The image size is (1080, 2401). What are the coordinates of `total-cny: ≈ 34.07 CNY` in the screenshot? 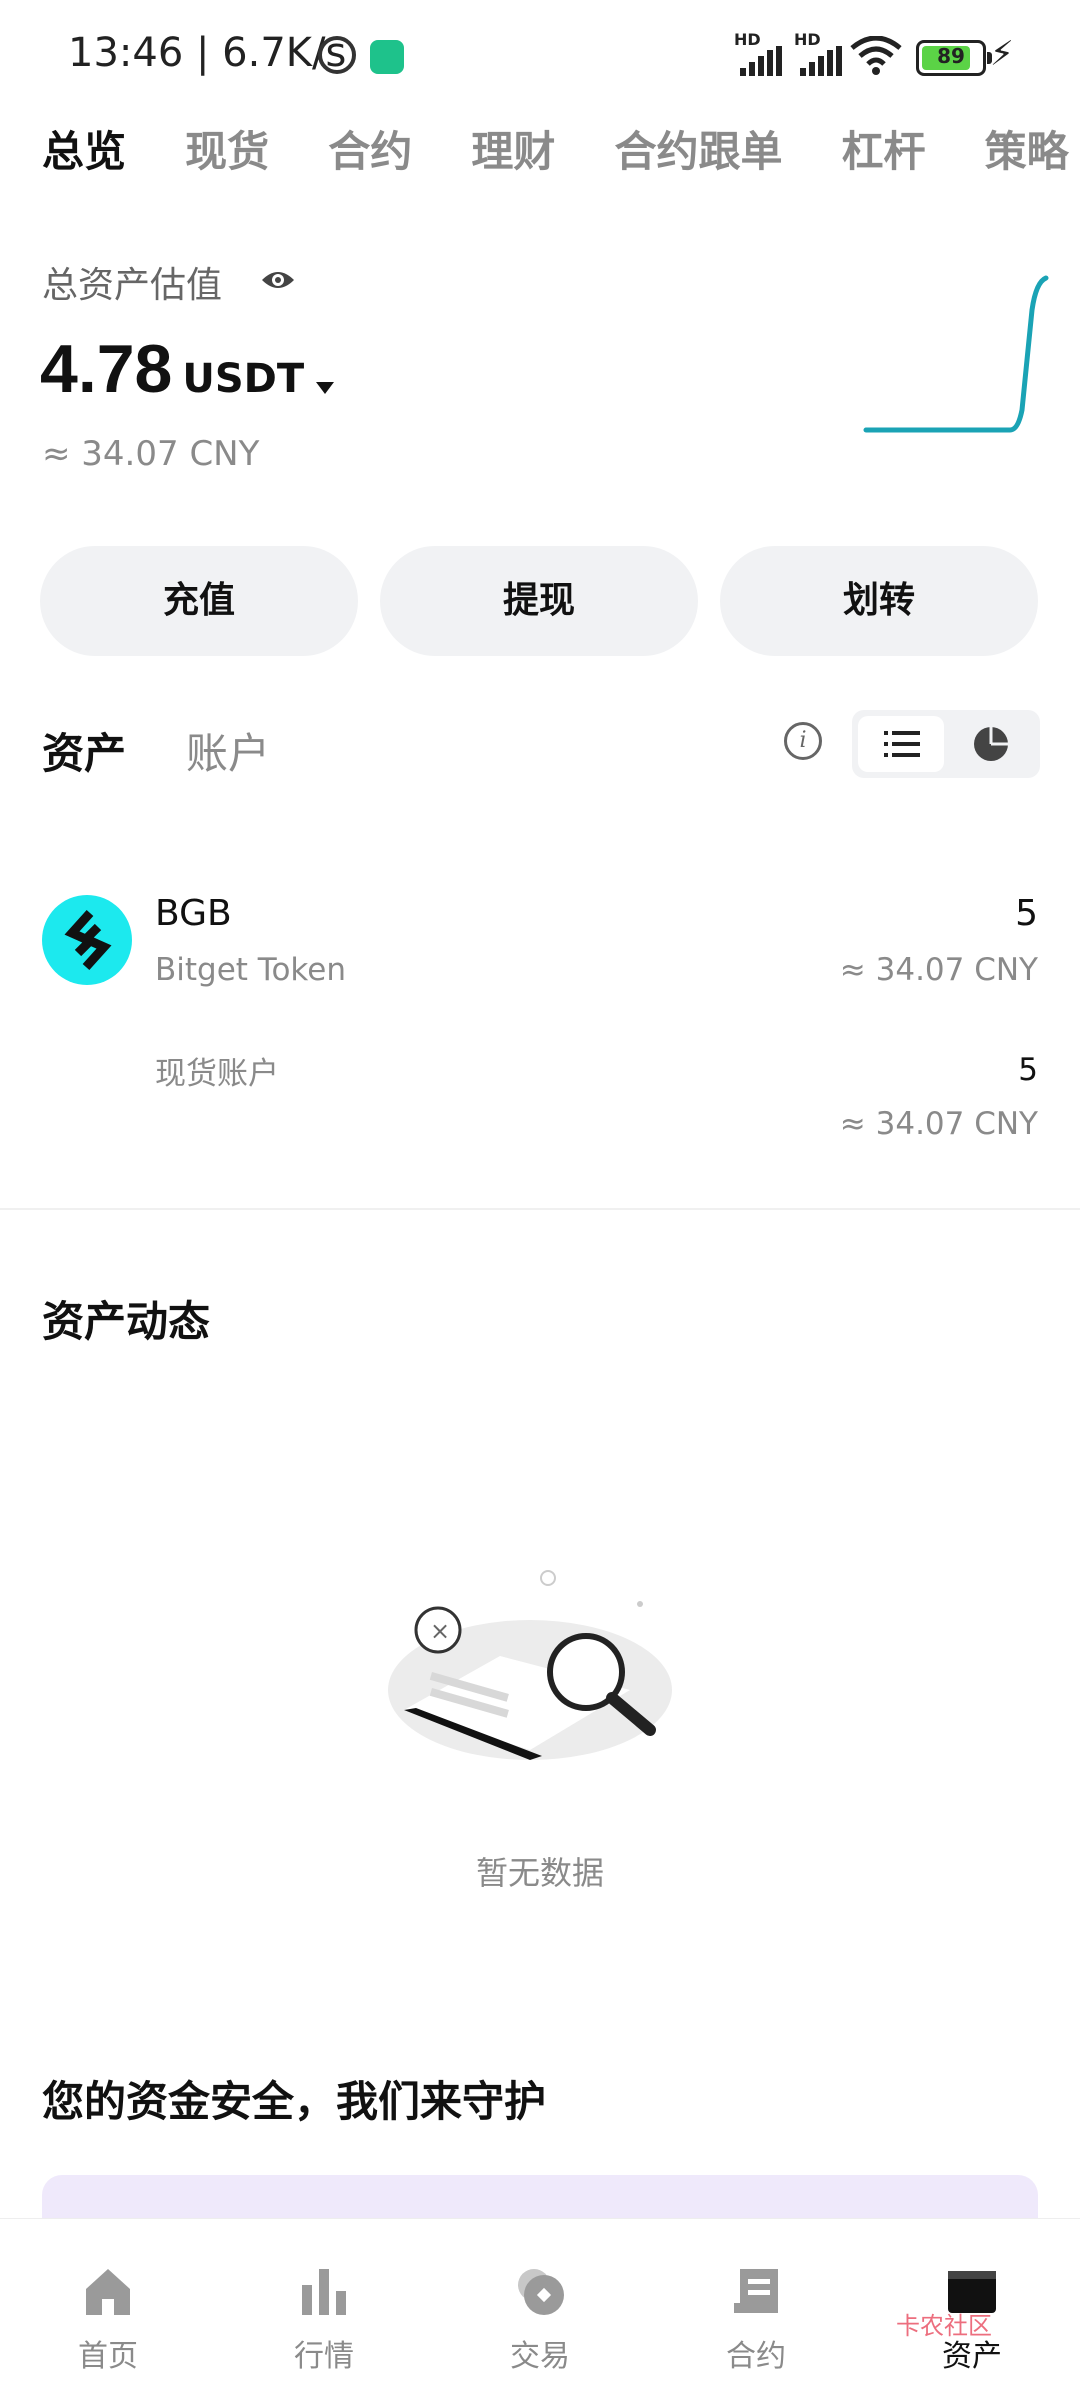 It's located at (151, 454).